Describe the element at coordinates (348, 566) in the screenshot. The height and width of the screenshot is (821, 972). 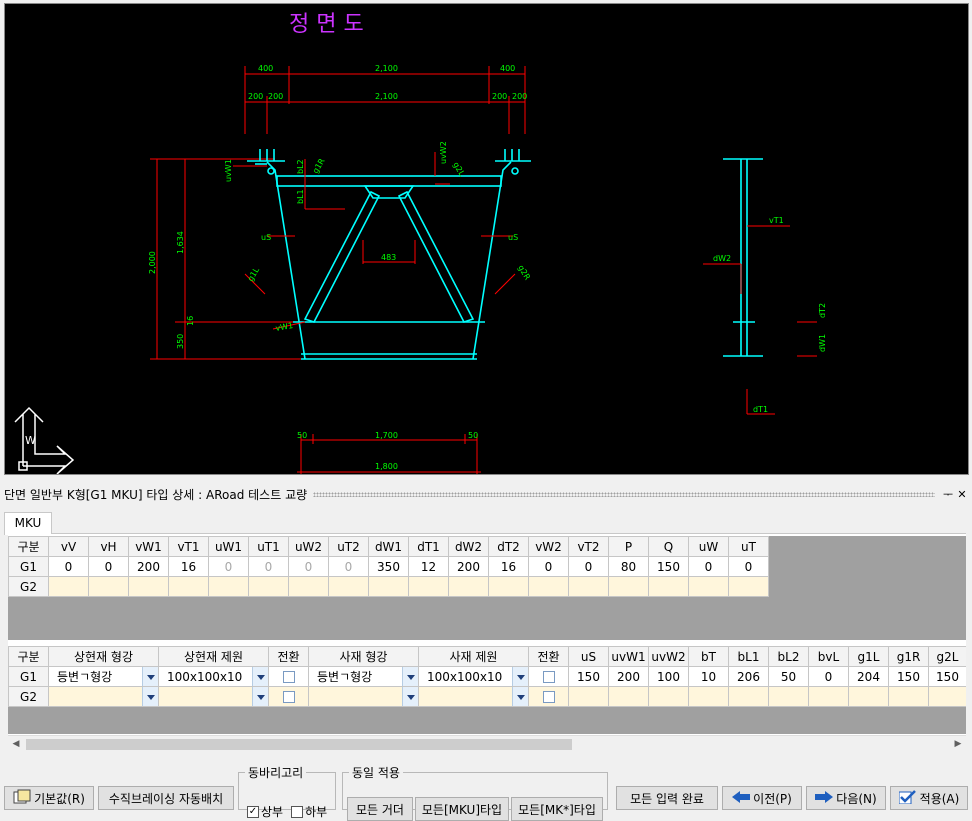
I see `cell-uT2: 0` at that location.